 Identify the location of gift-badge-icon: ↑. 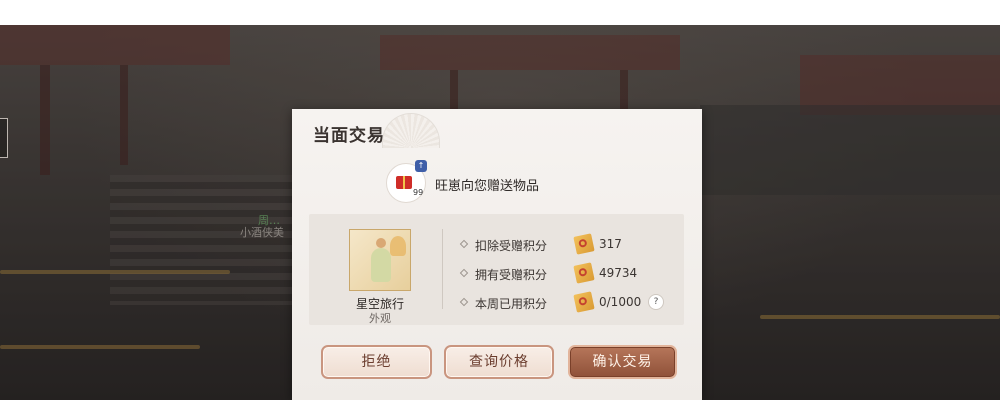
(421, 166).